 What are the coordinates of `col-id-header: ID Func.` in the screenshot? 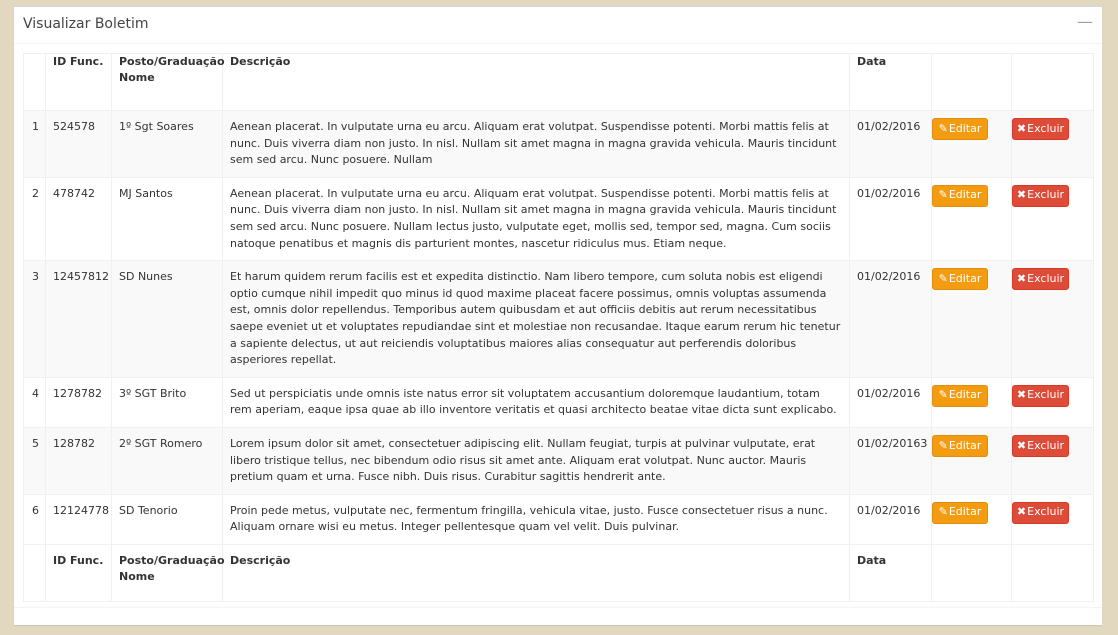 It's located at (78, 82).